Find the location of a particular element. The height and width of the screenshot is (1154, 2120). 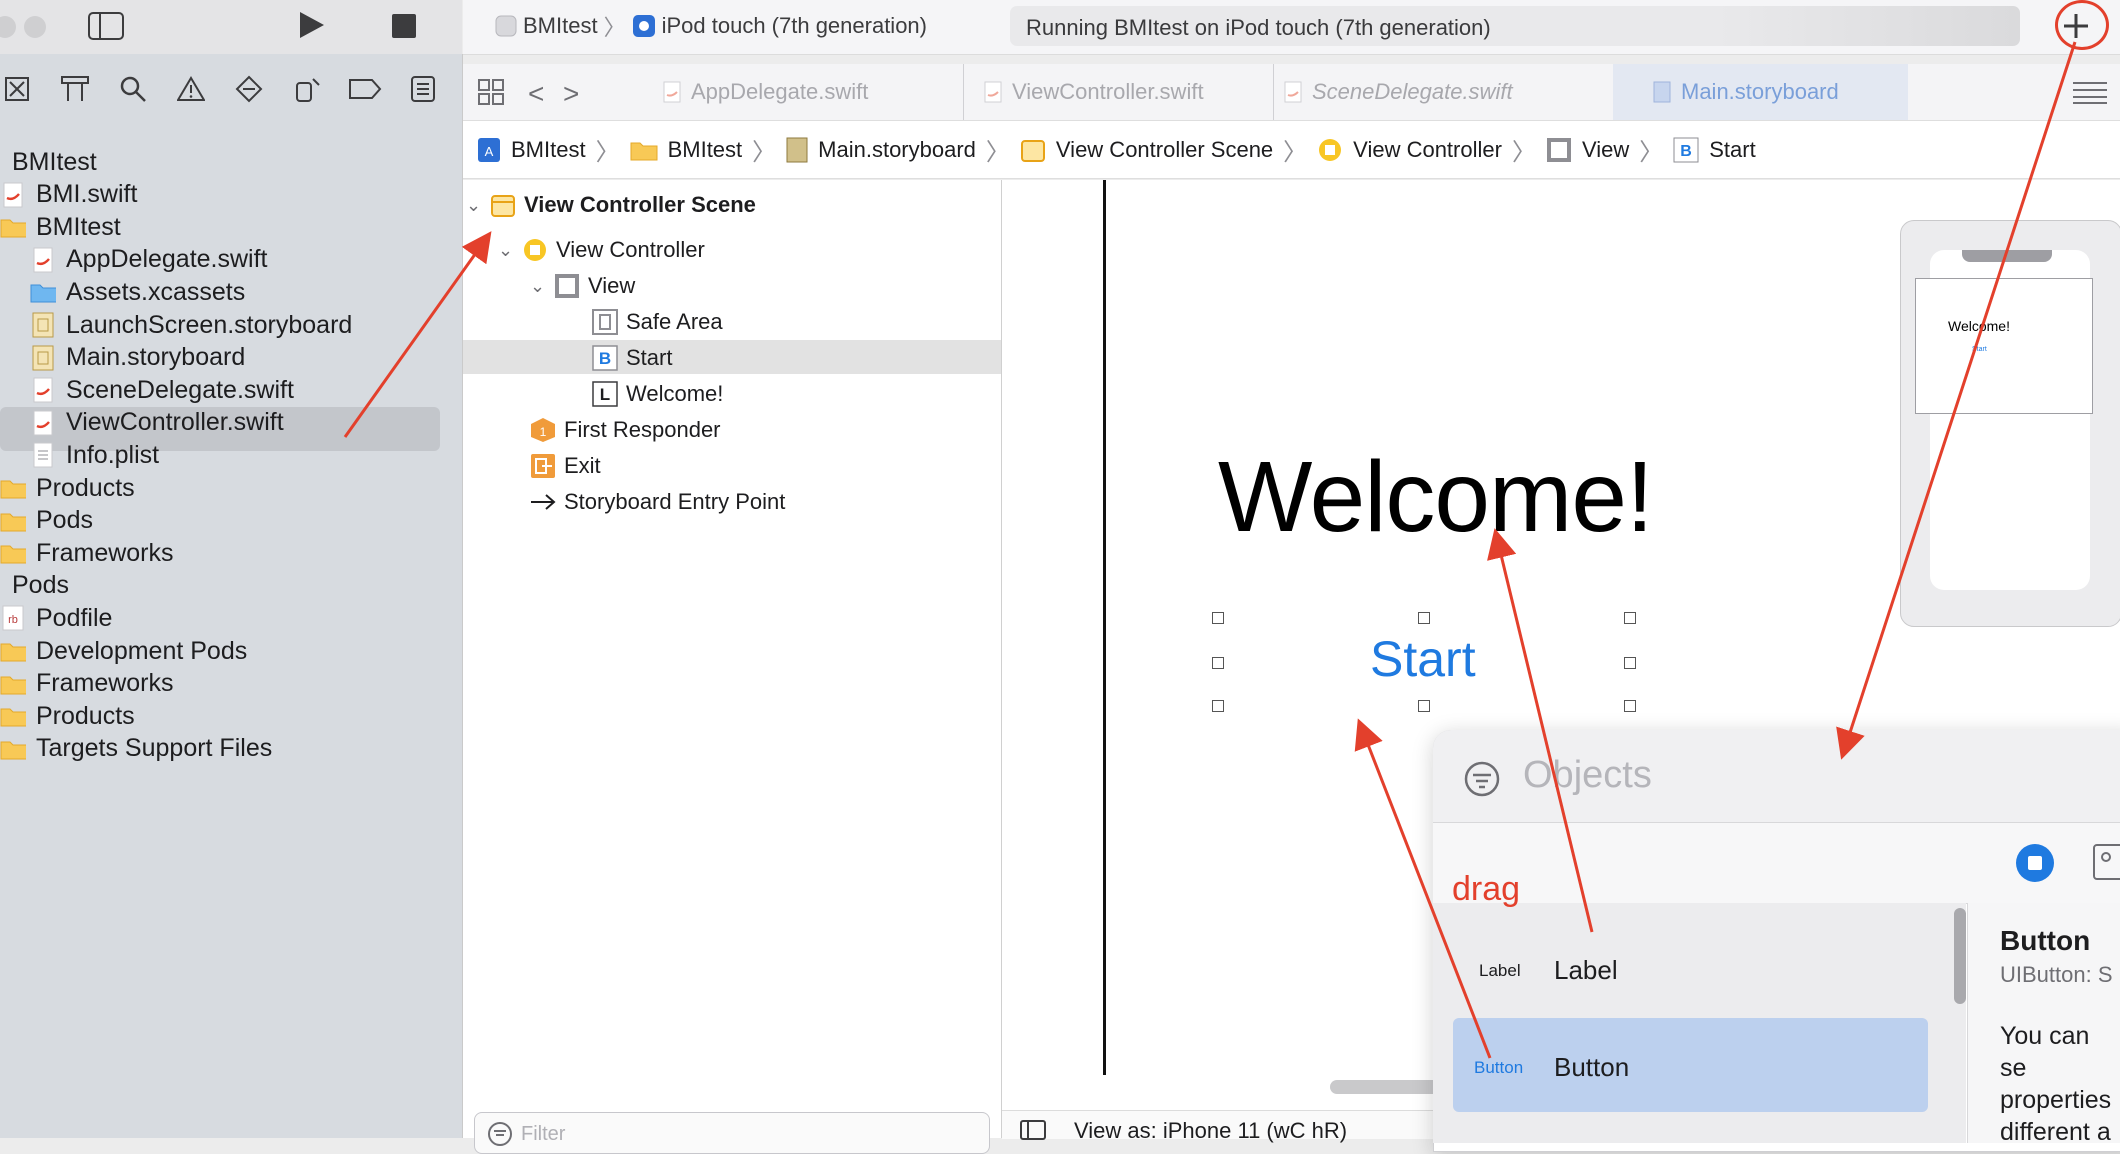

grid-icon is located at coordinates (491, 92).